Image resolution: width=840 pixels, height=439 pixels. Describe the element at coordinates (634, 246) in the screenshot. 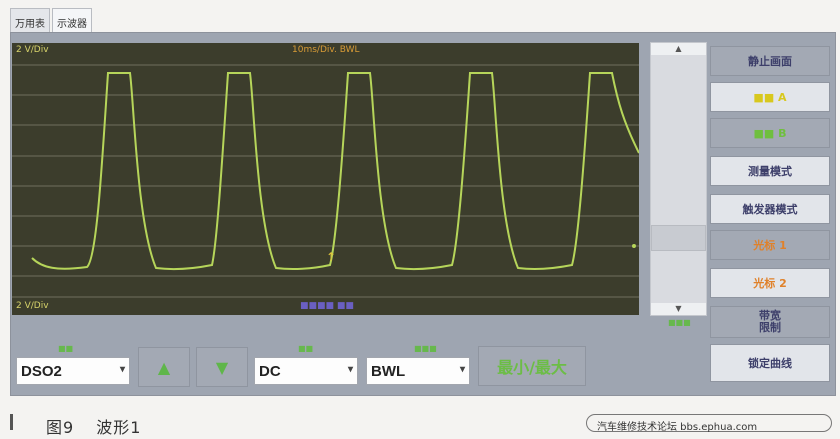

I see `level-marker` at that location.